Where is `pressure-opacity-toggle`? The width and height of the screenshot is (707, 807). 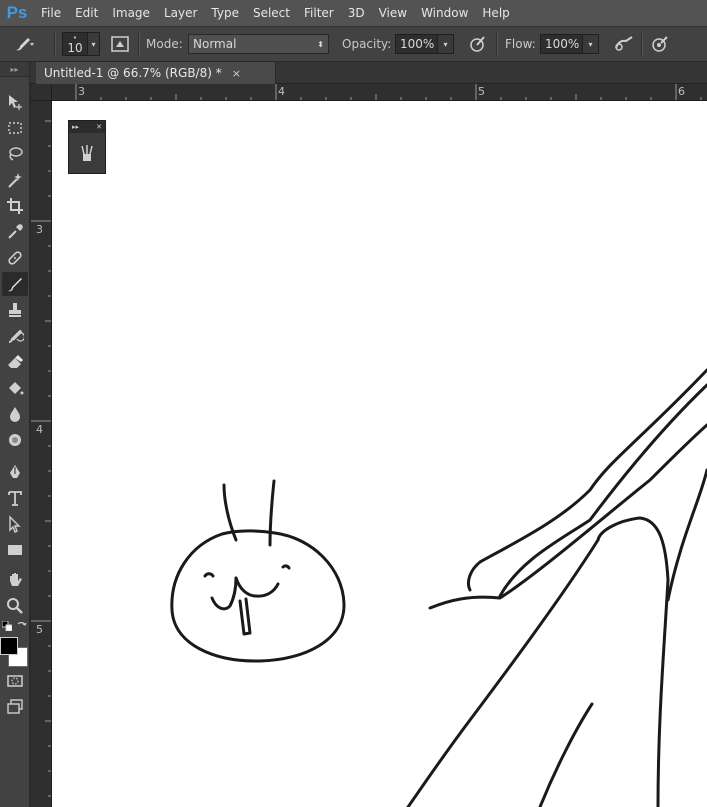 pressure-opacity-toggle is located at coordinates (478, 44).